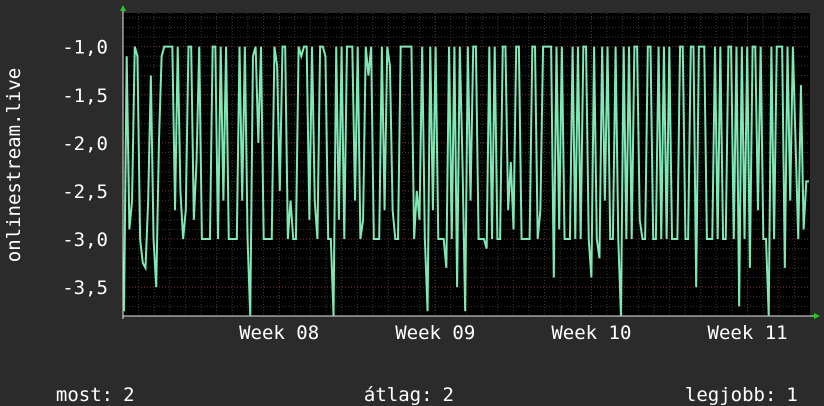 The height and width of the screenshot is (406, 824). Describe the element at coordinates (730, 395) in the screenshot. I see `stat-best-label: legjobb:` at that location.